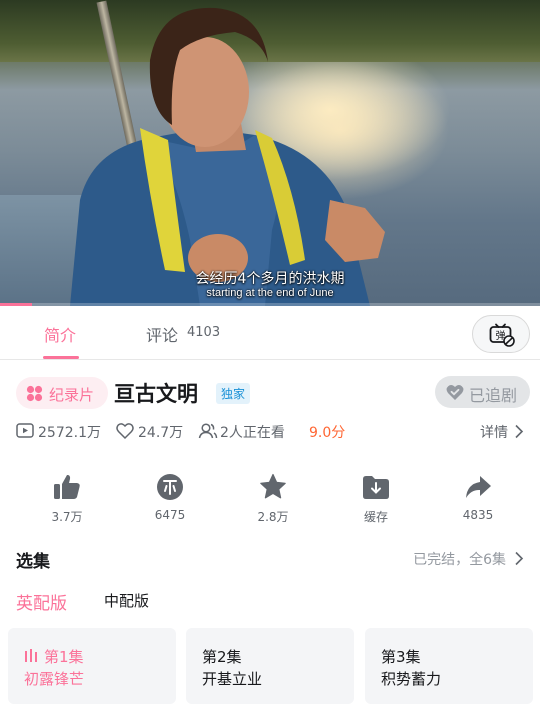 The image size is (540, 719). Describe the element at coordinates (54, 679) in the screenshot. I see `episode-name: 初露锋芒` at that location.